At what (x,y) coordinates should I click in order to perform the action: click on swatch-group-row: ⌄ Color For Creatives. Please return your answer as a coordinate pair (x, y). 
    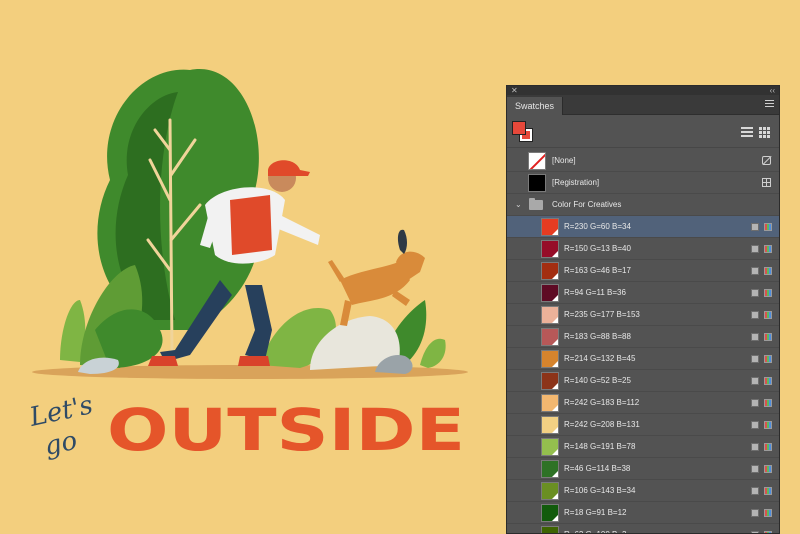
    Looking at the image, I should click on (643, 205).